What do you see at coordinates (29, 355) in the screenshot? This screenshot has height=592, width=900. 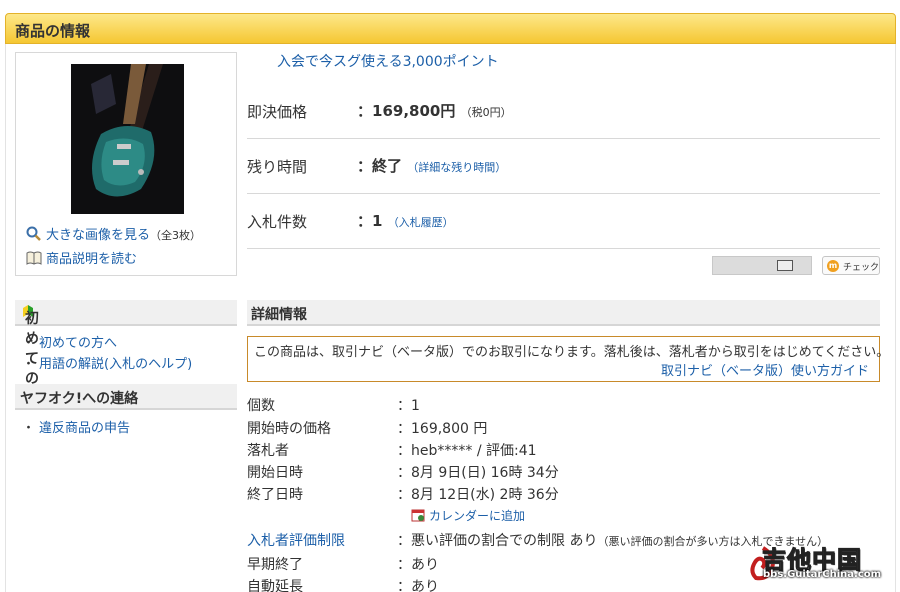 I see `beginner-title: 初めての方` at bounding box center [29, 355].